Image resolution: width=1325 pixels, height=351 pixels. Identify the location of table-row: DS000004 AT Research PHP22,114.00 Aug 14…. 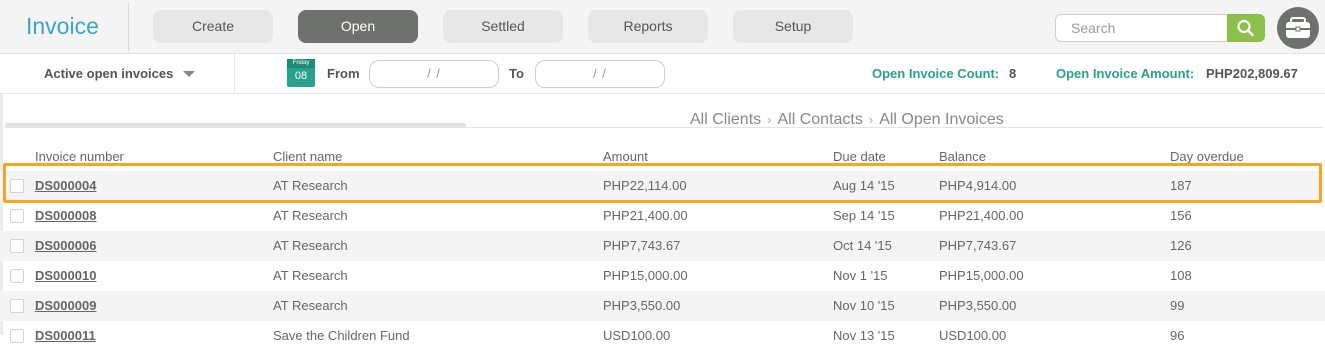
(662, 186).